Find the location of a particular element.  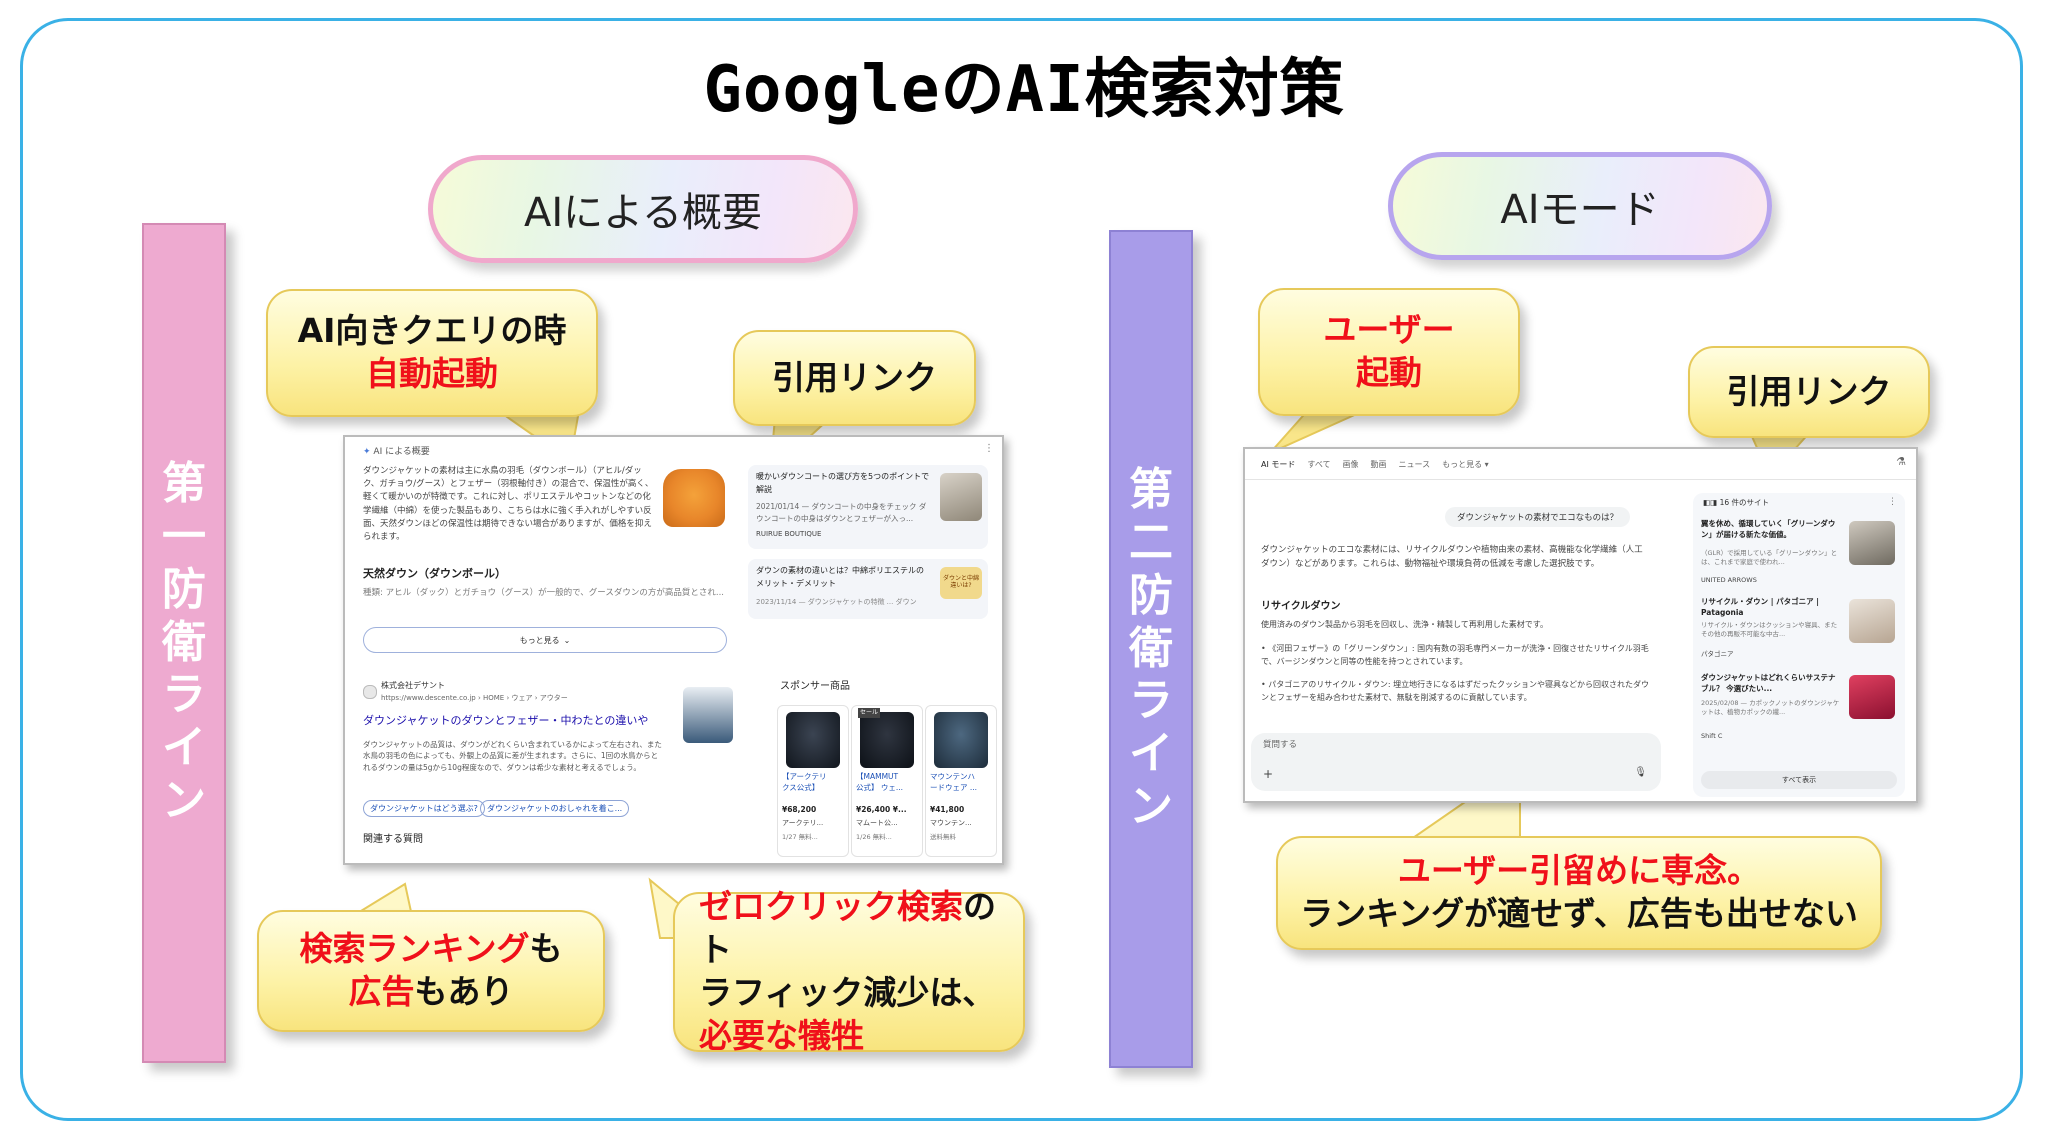

sale-badge: セール is located at coordinates (869, 713).